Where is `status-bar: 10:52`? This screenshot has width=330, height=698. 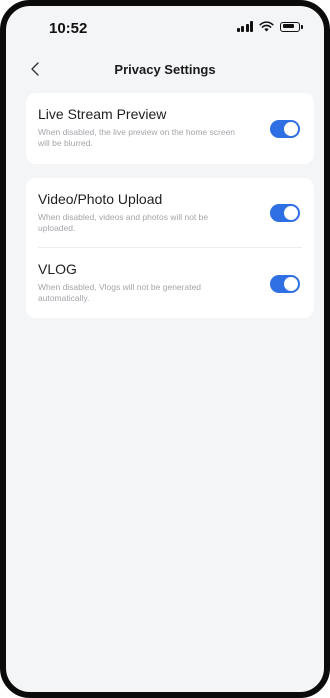
status-bar: 10:52 is located at coordinates (165, 28).